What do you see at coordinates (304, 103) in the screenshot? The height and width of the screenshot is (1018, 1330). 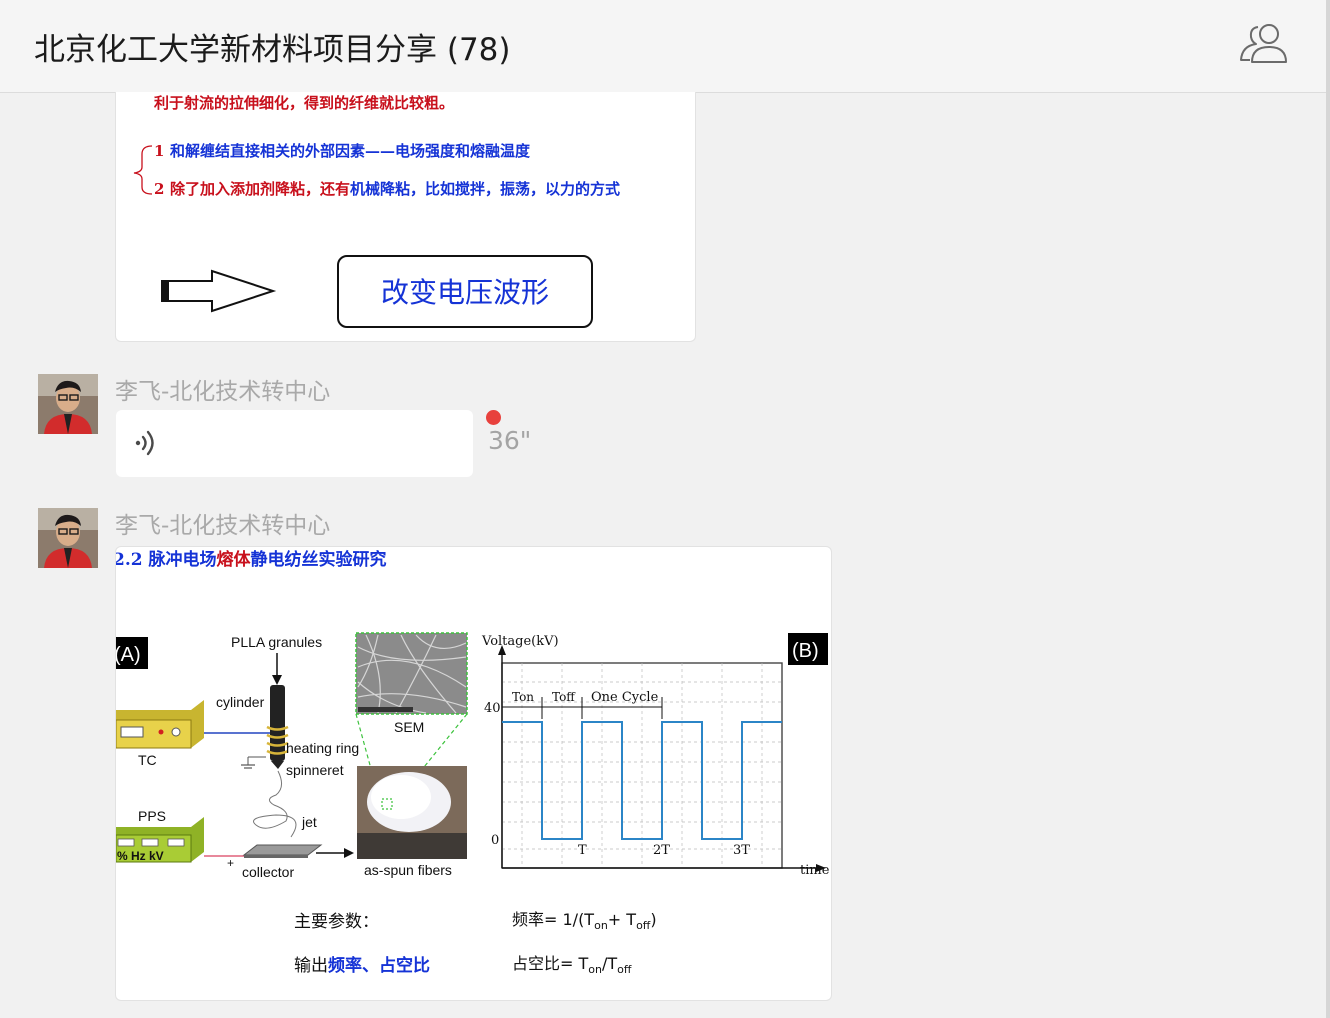 I see `slide-1-line-top: 利于射流的拉伸细化，得到的纤维就比较粗。` at bounding box center [304, 103].